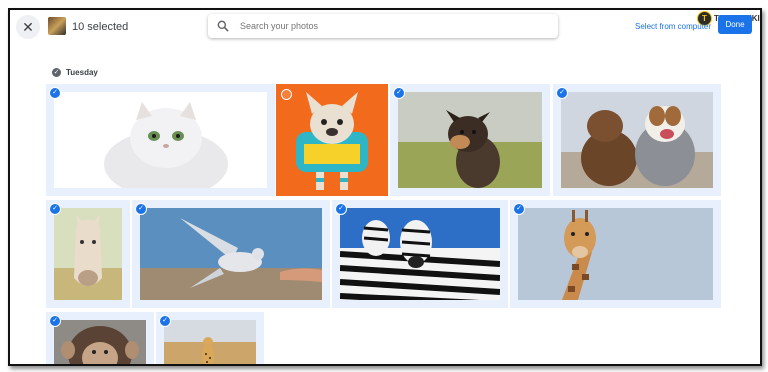 The image size is (768, 372). I want to click on photo-cheetah-savanna, so click(210, 342).